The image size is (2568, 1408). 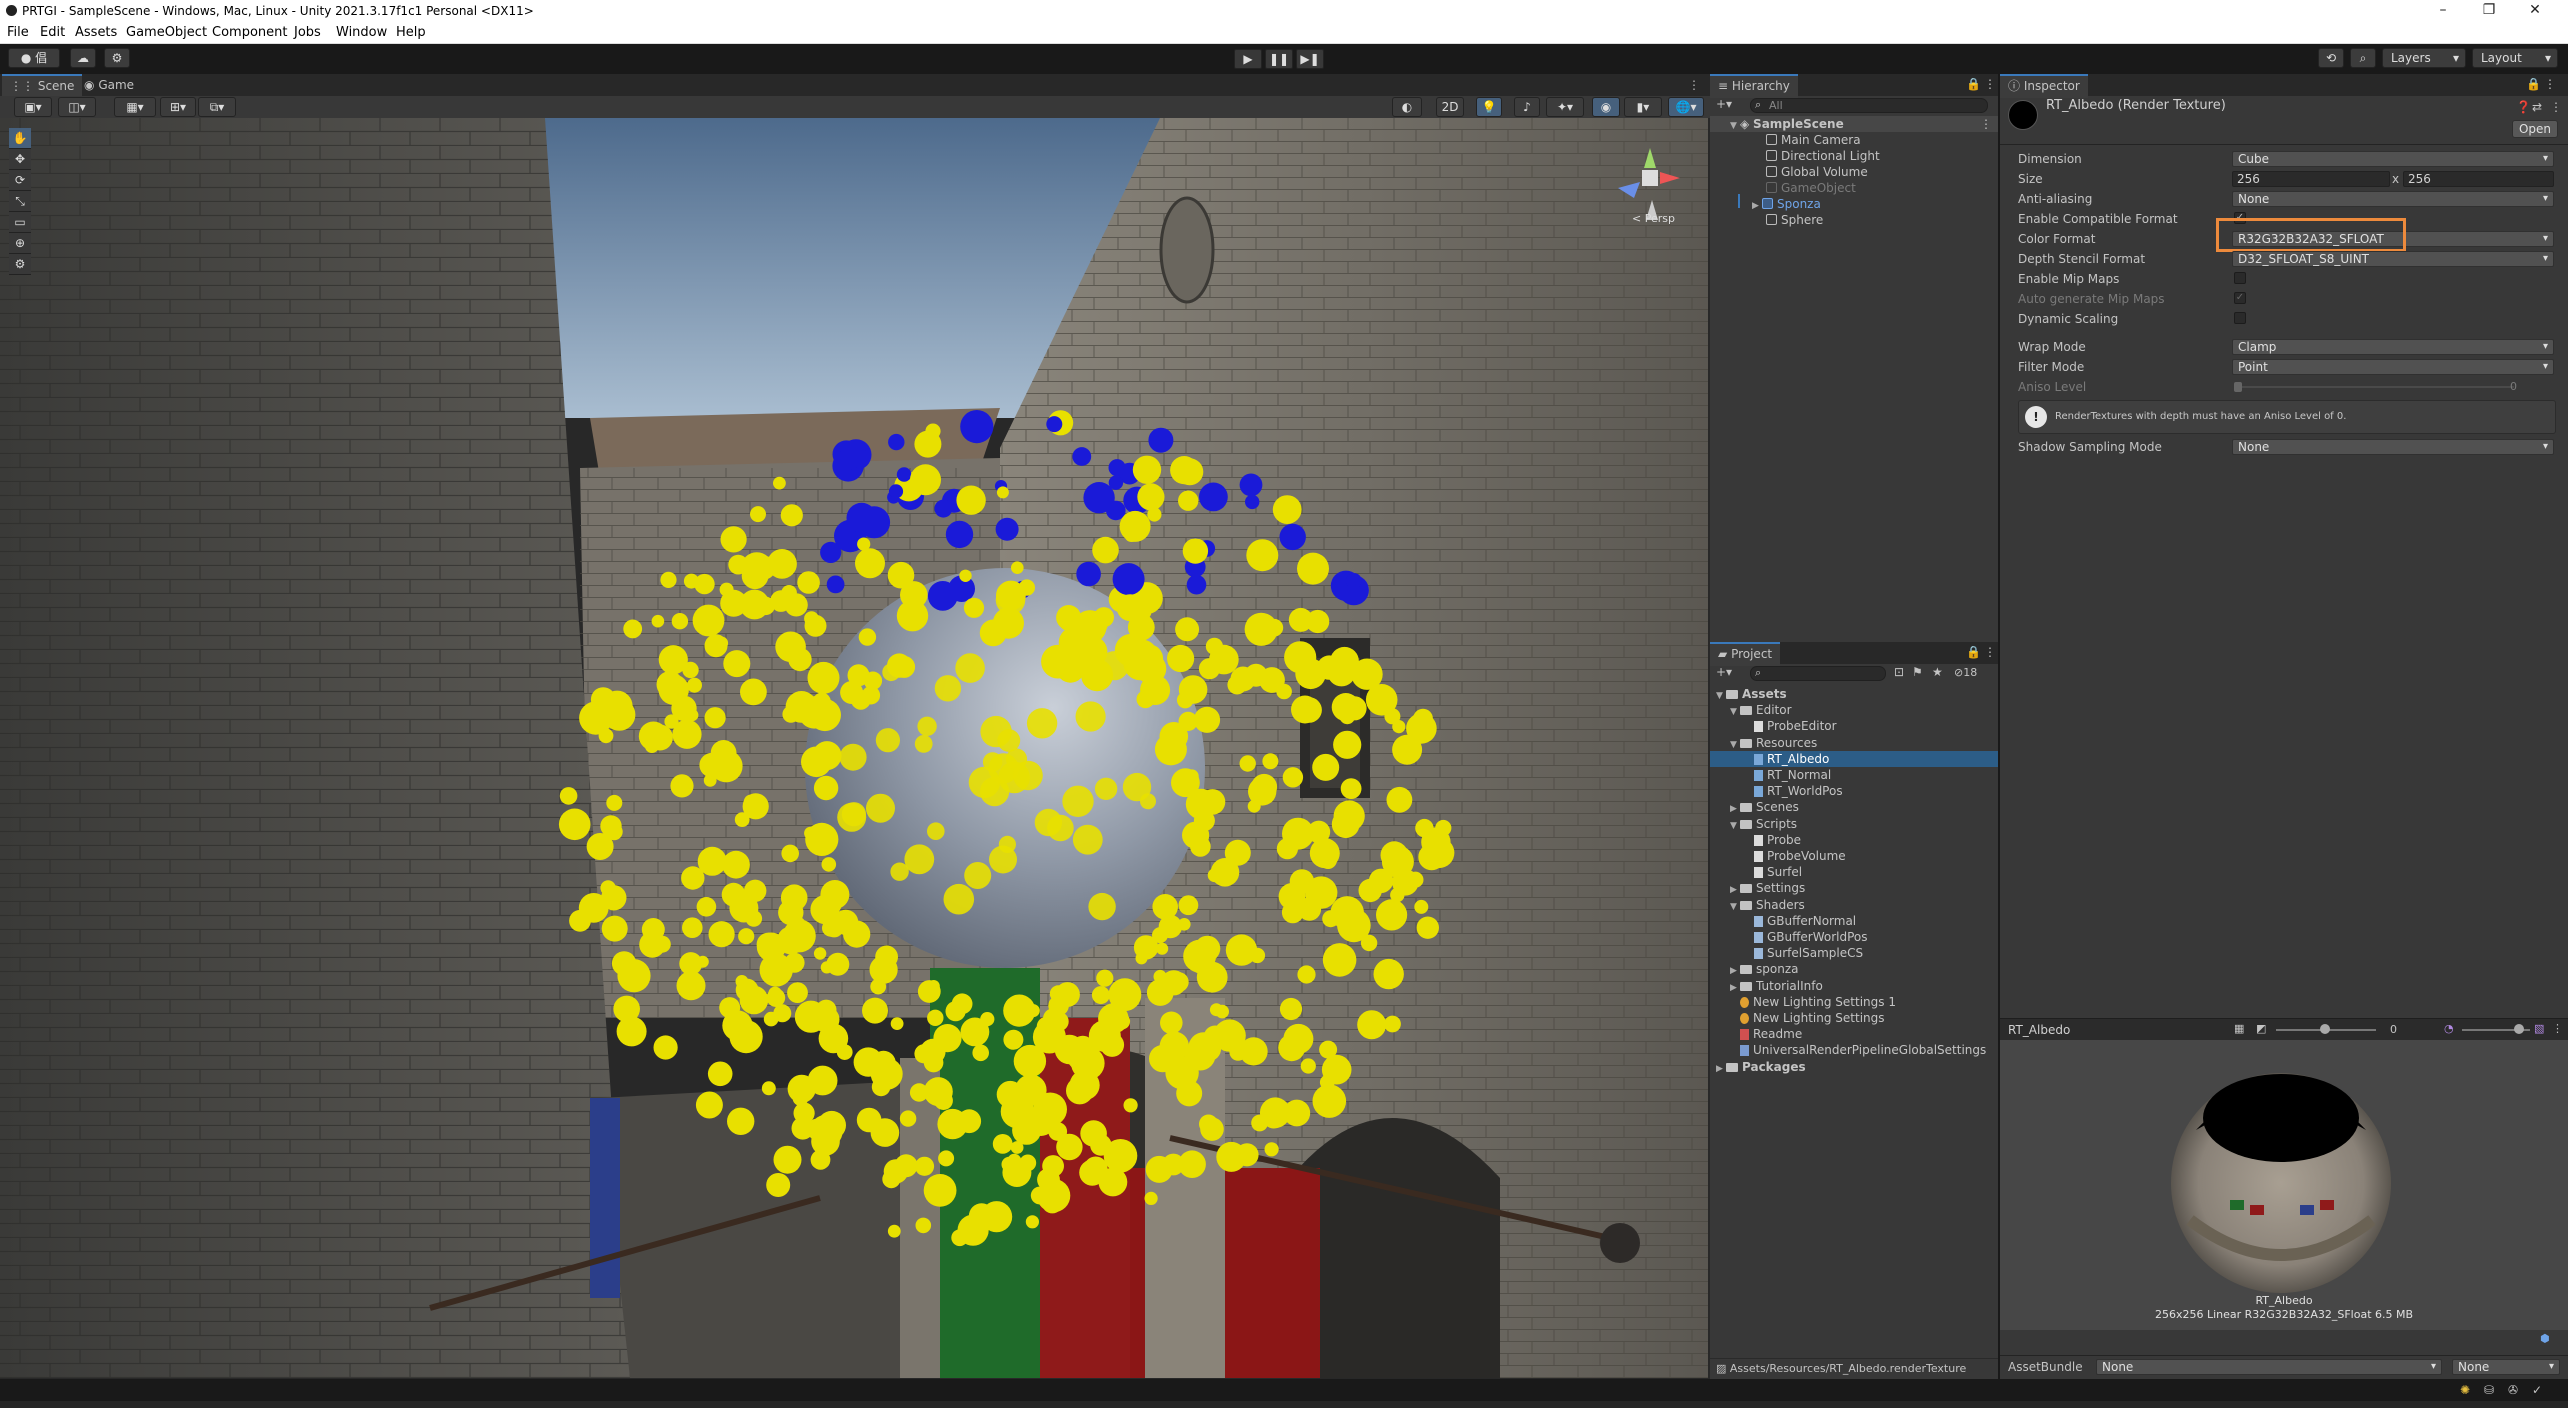 What do you see at coordinates (1854, 124) in the screenshot?
I see `scene-root-row: ▼ ◈ SampleScene ⋮` at bounding box center [1854, 124].